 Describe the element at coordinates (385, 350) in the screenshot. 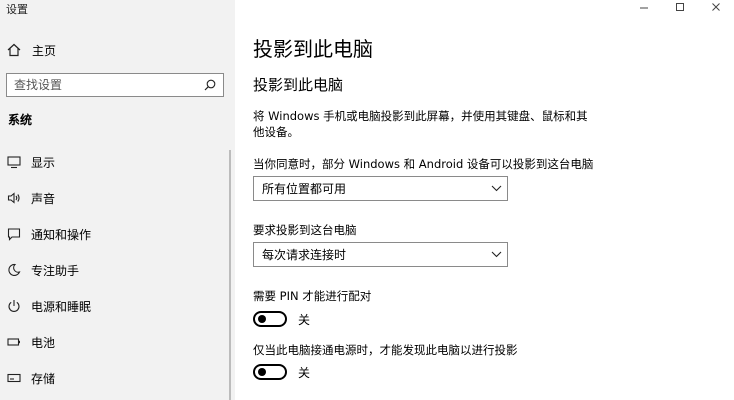

I see `power-label: 仅当此电脑接通电源时，才能发现此电脑以进行投影` at that location.